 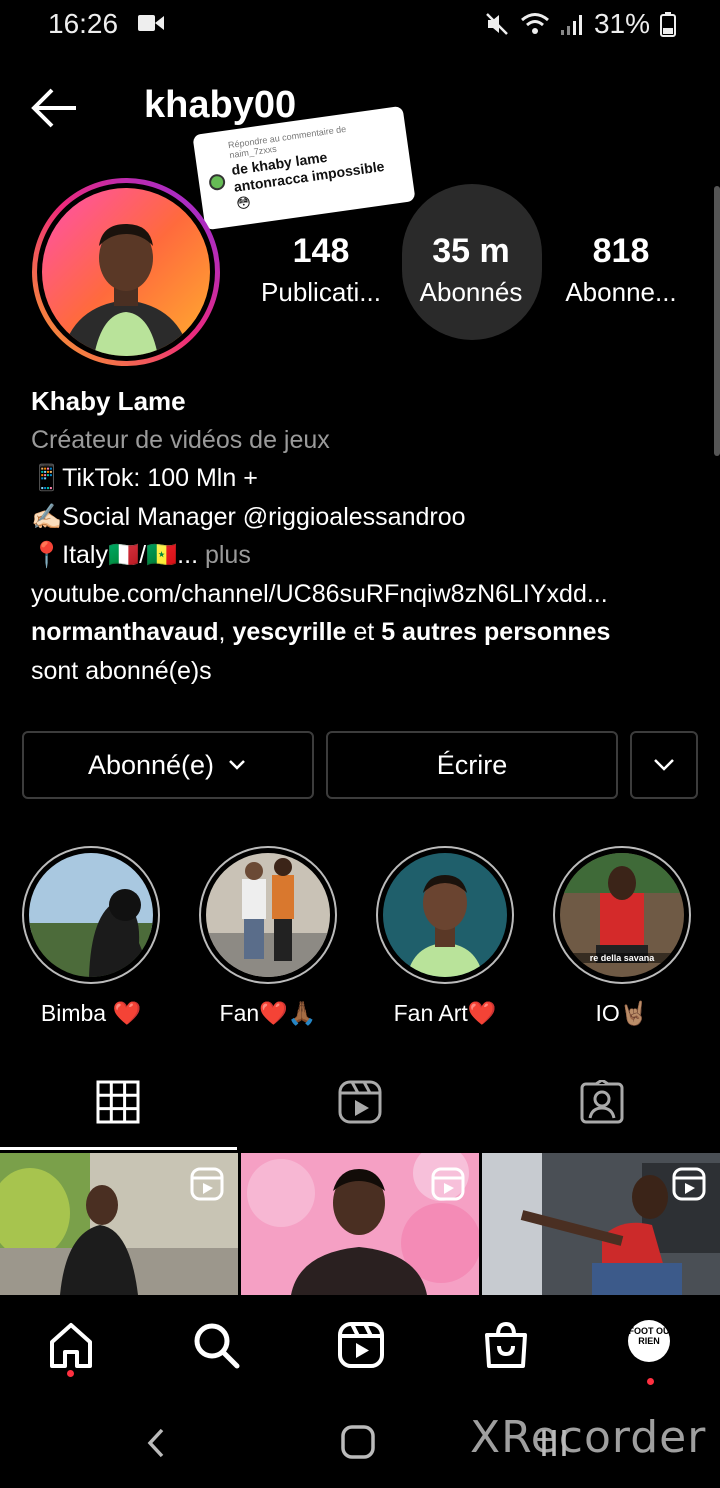 What do you see at coordinates (364, 632) in the screenshot?
I see `followed-by-conjunction: et` at bounding box center [364, 632].